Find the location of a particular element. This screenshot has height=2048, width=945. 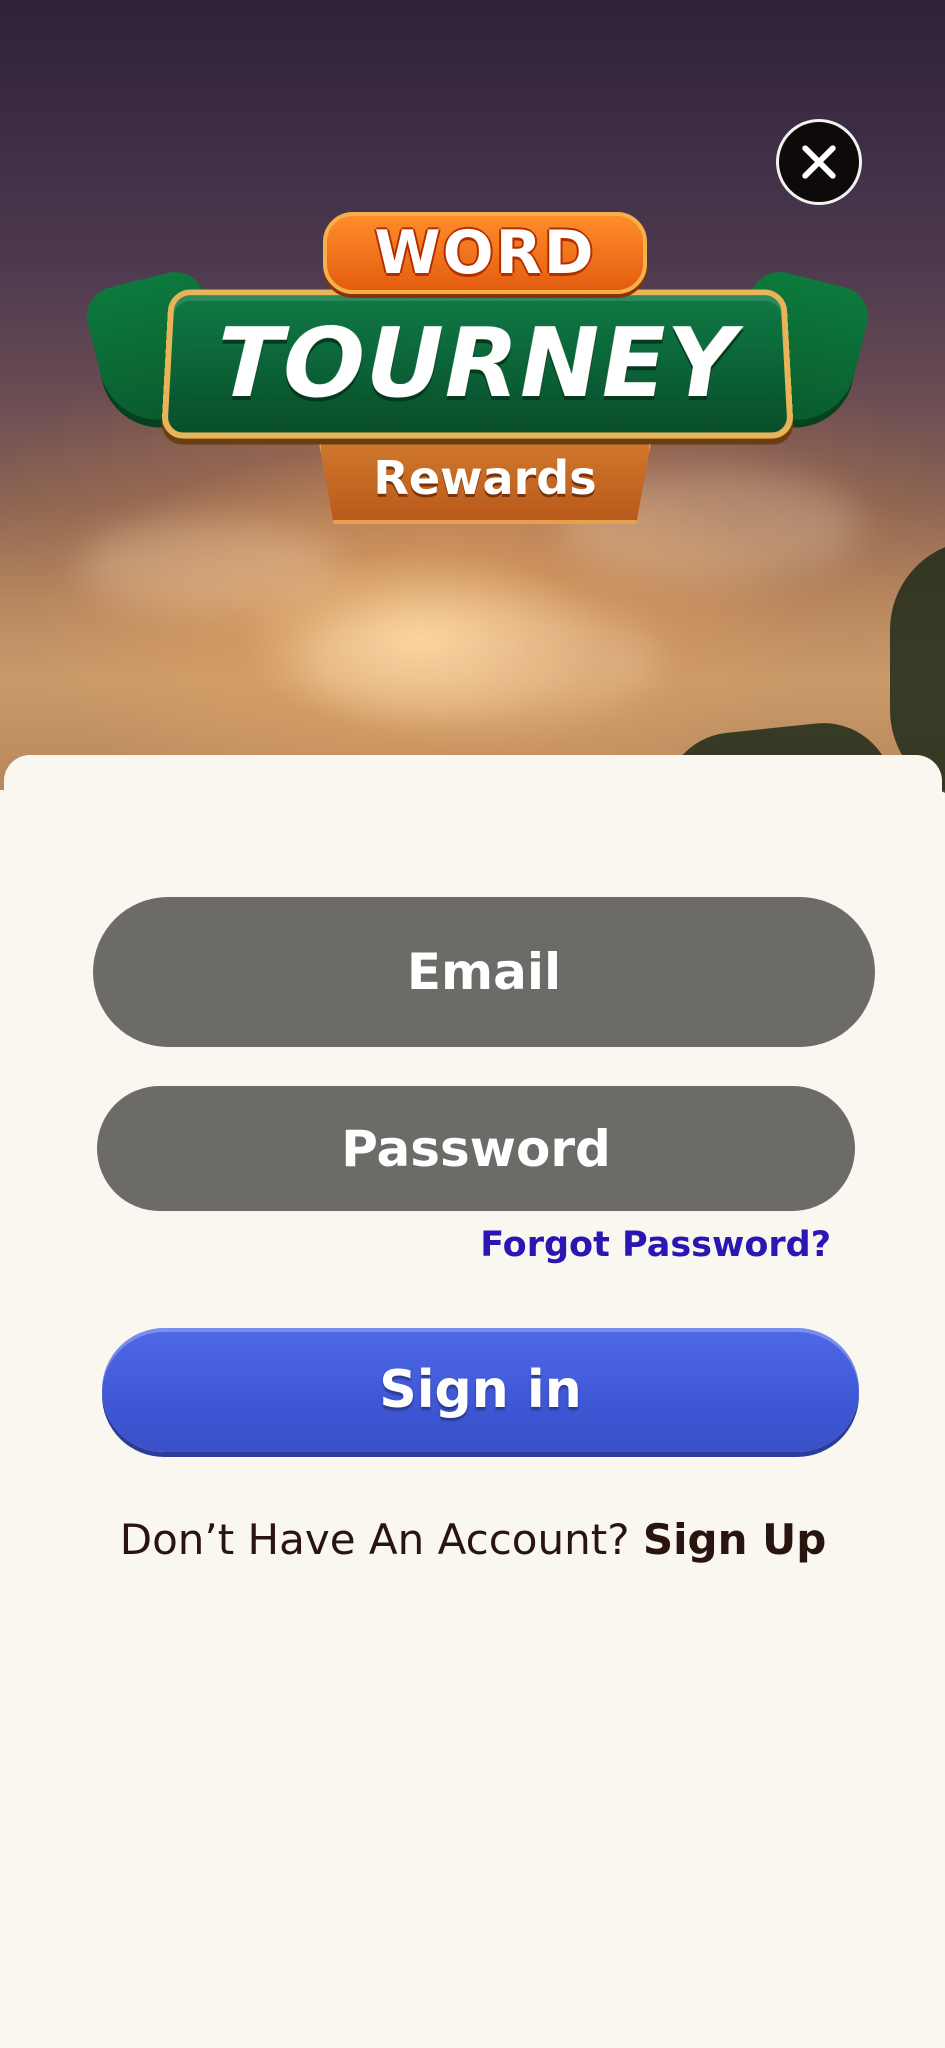

email-field: Email is located at coordinates (484, 972).